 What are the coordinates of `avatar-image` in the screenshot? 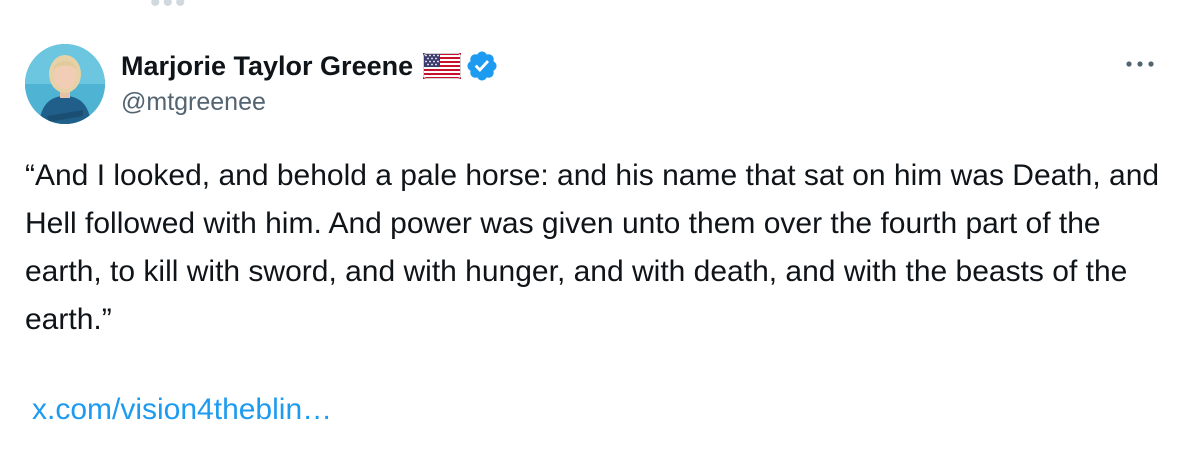 It's located at (65, 84).